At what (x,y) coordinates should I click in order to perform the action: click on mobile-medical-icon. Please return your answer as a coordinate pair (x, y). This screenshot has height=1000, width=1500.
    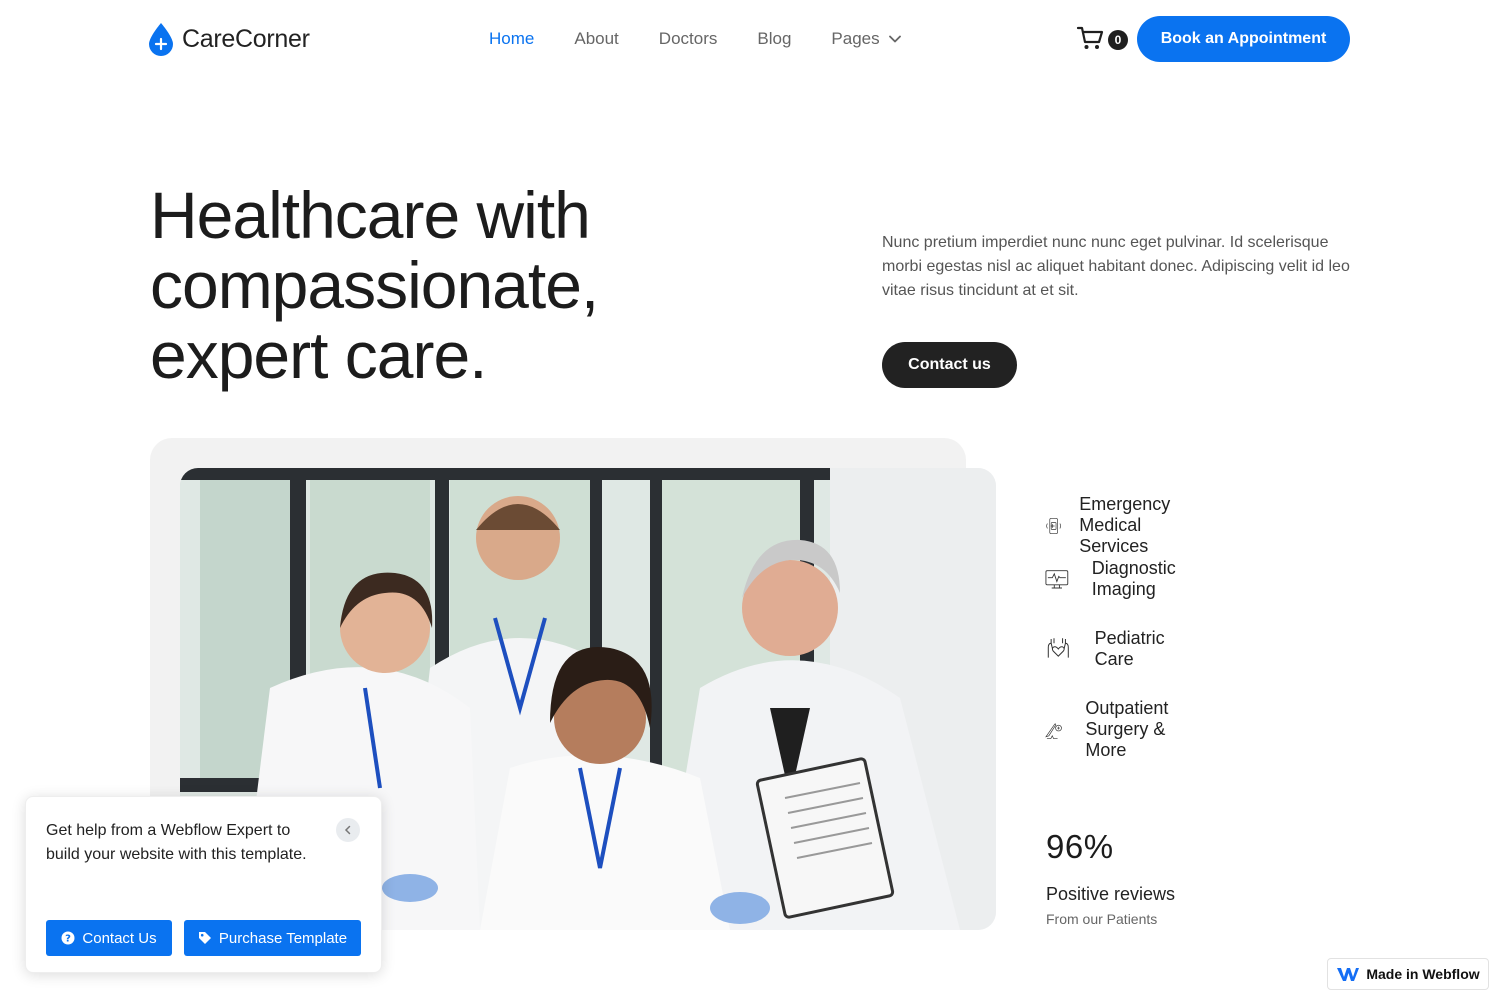
    Looking at the image, I should click on (1053, 525).